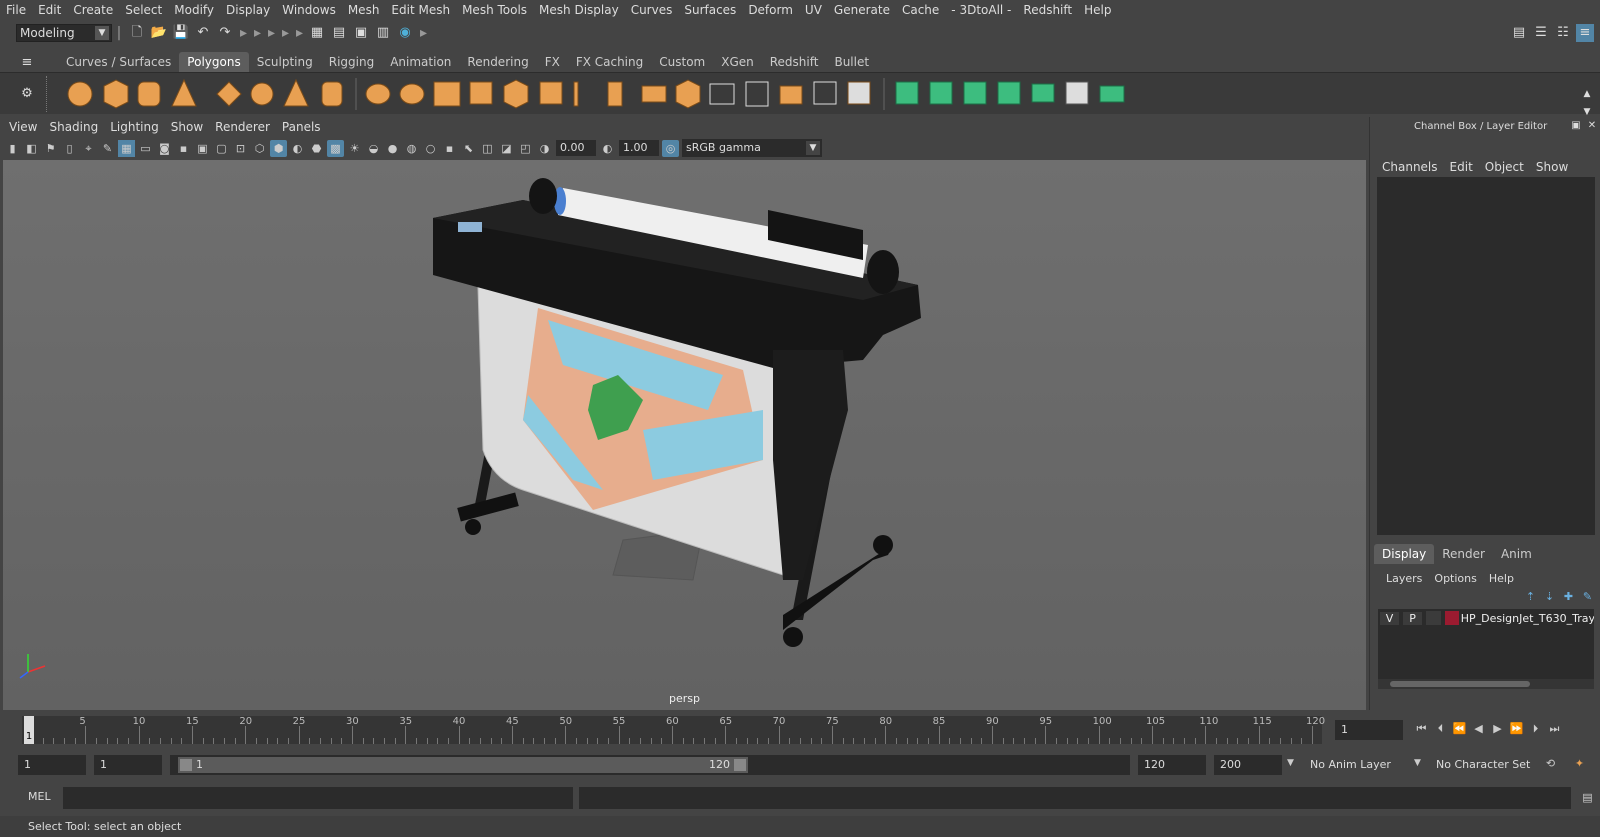 This screenshot has height=837, width=1600. Describe the element at coordinates (1410, 167) in the screenshot. I see `channel-box-menu-channels: Channels` at that location.